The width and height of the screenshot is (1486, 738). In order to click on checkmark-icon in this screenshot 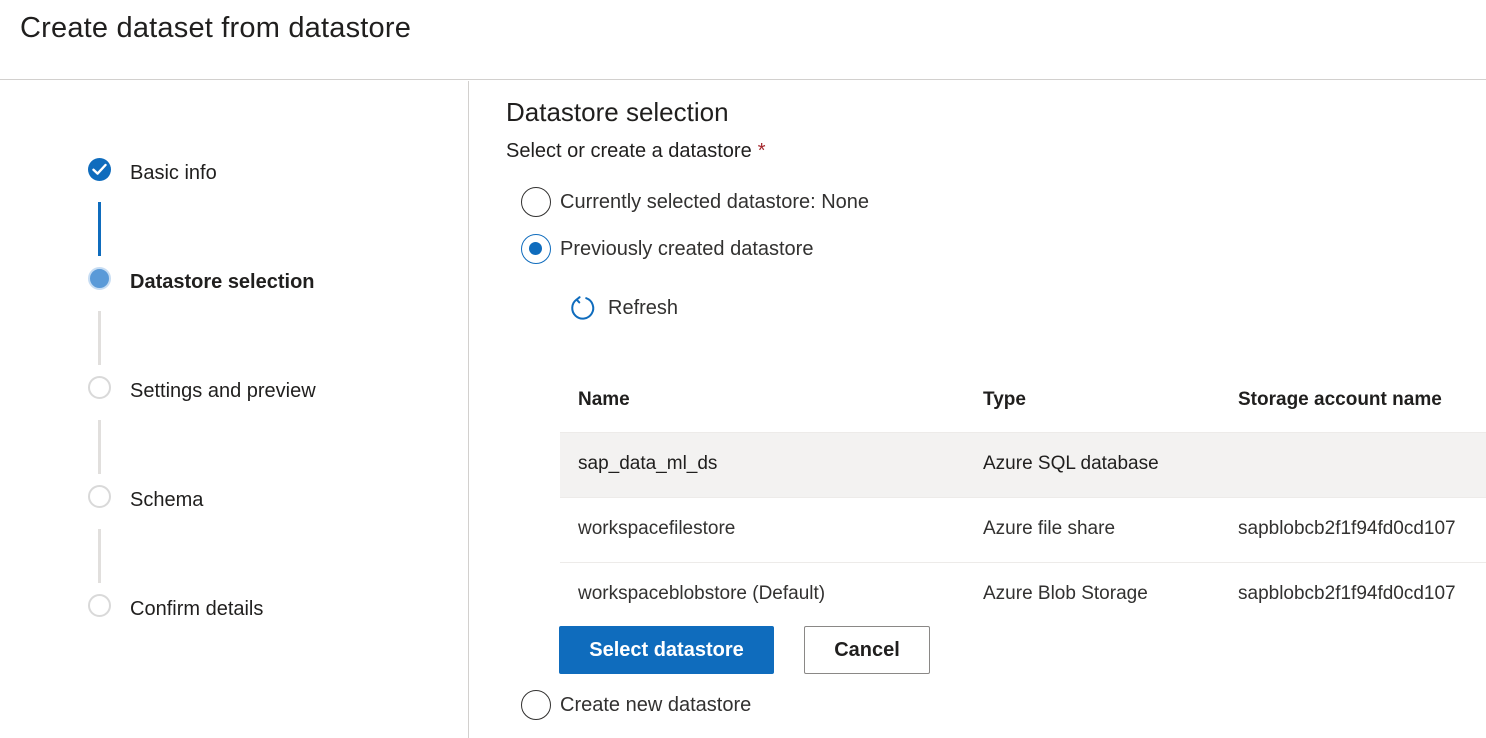, I will do `click(99, 169)`.